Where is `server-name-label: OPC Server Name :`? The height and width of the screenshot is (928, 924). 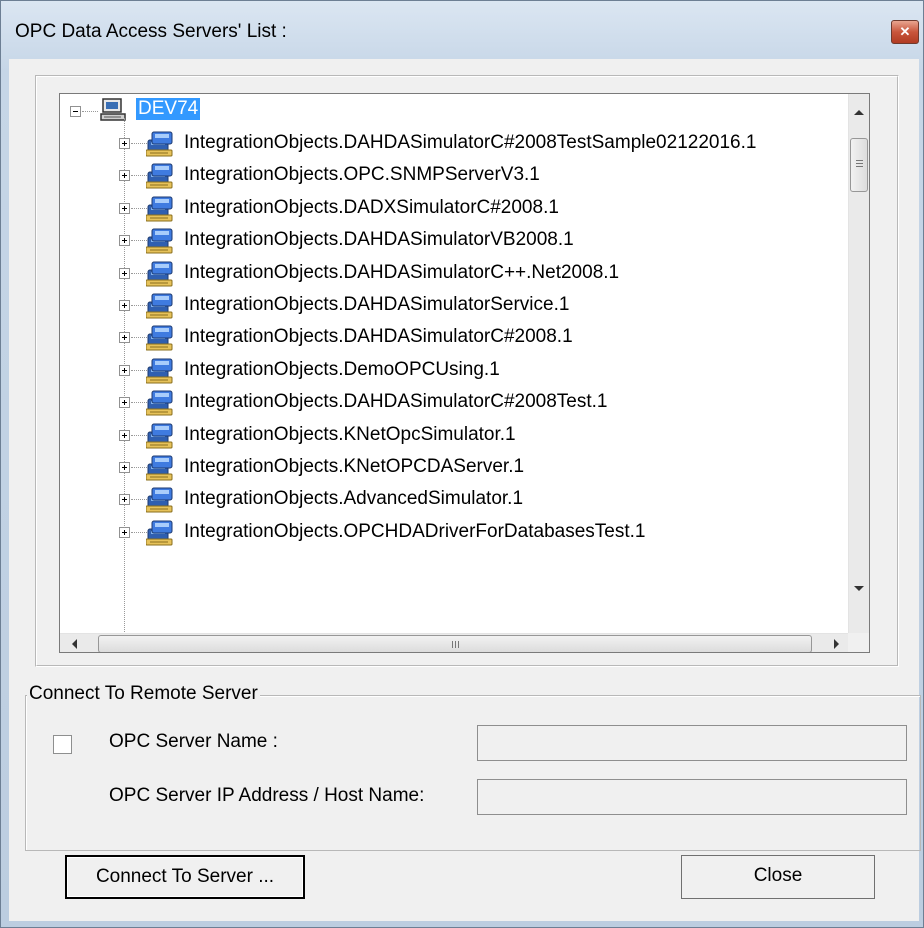 server-name-label: OPC Server Name : is located at coordinates (193, 741).